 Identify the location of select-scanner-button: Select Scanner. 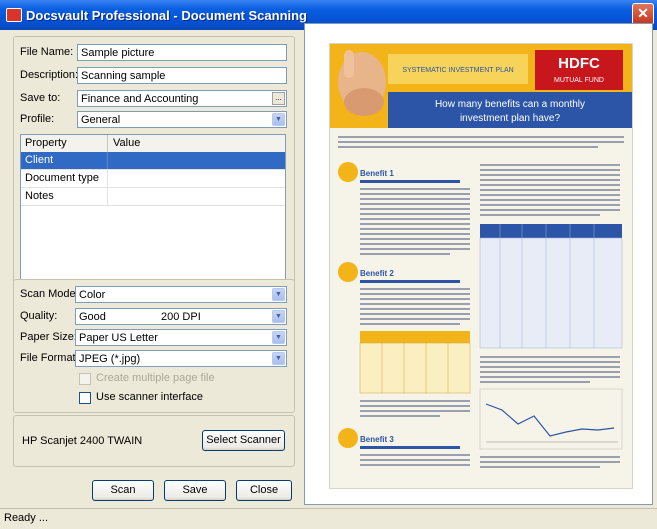
(243, 440).